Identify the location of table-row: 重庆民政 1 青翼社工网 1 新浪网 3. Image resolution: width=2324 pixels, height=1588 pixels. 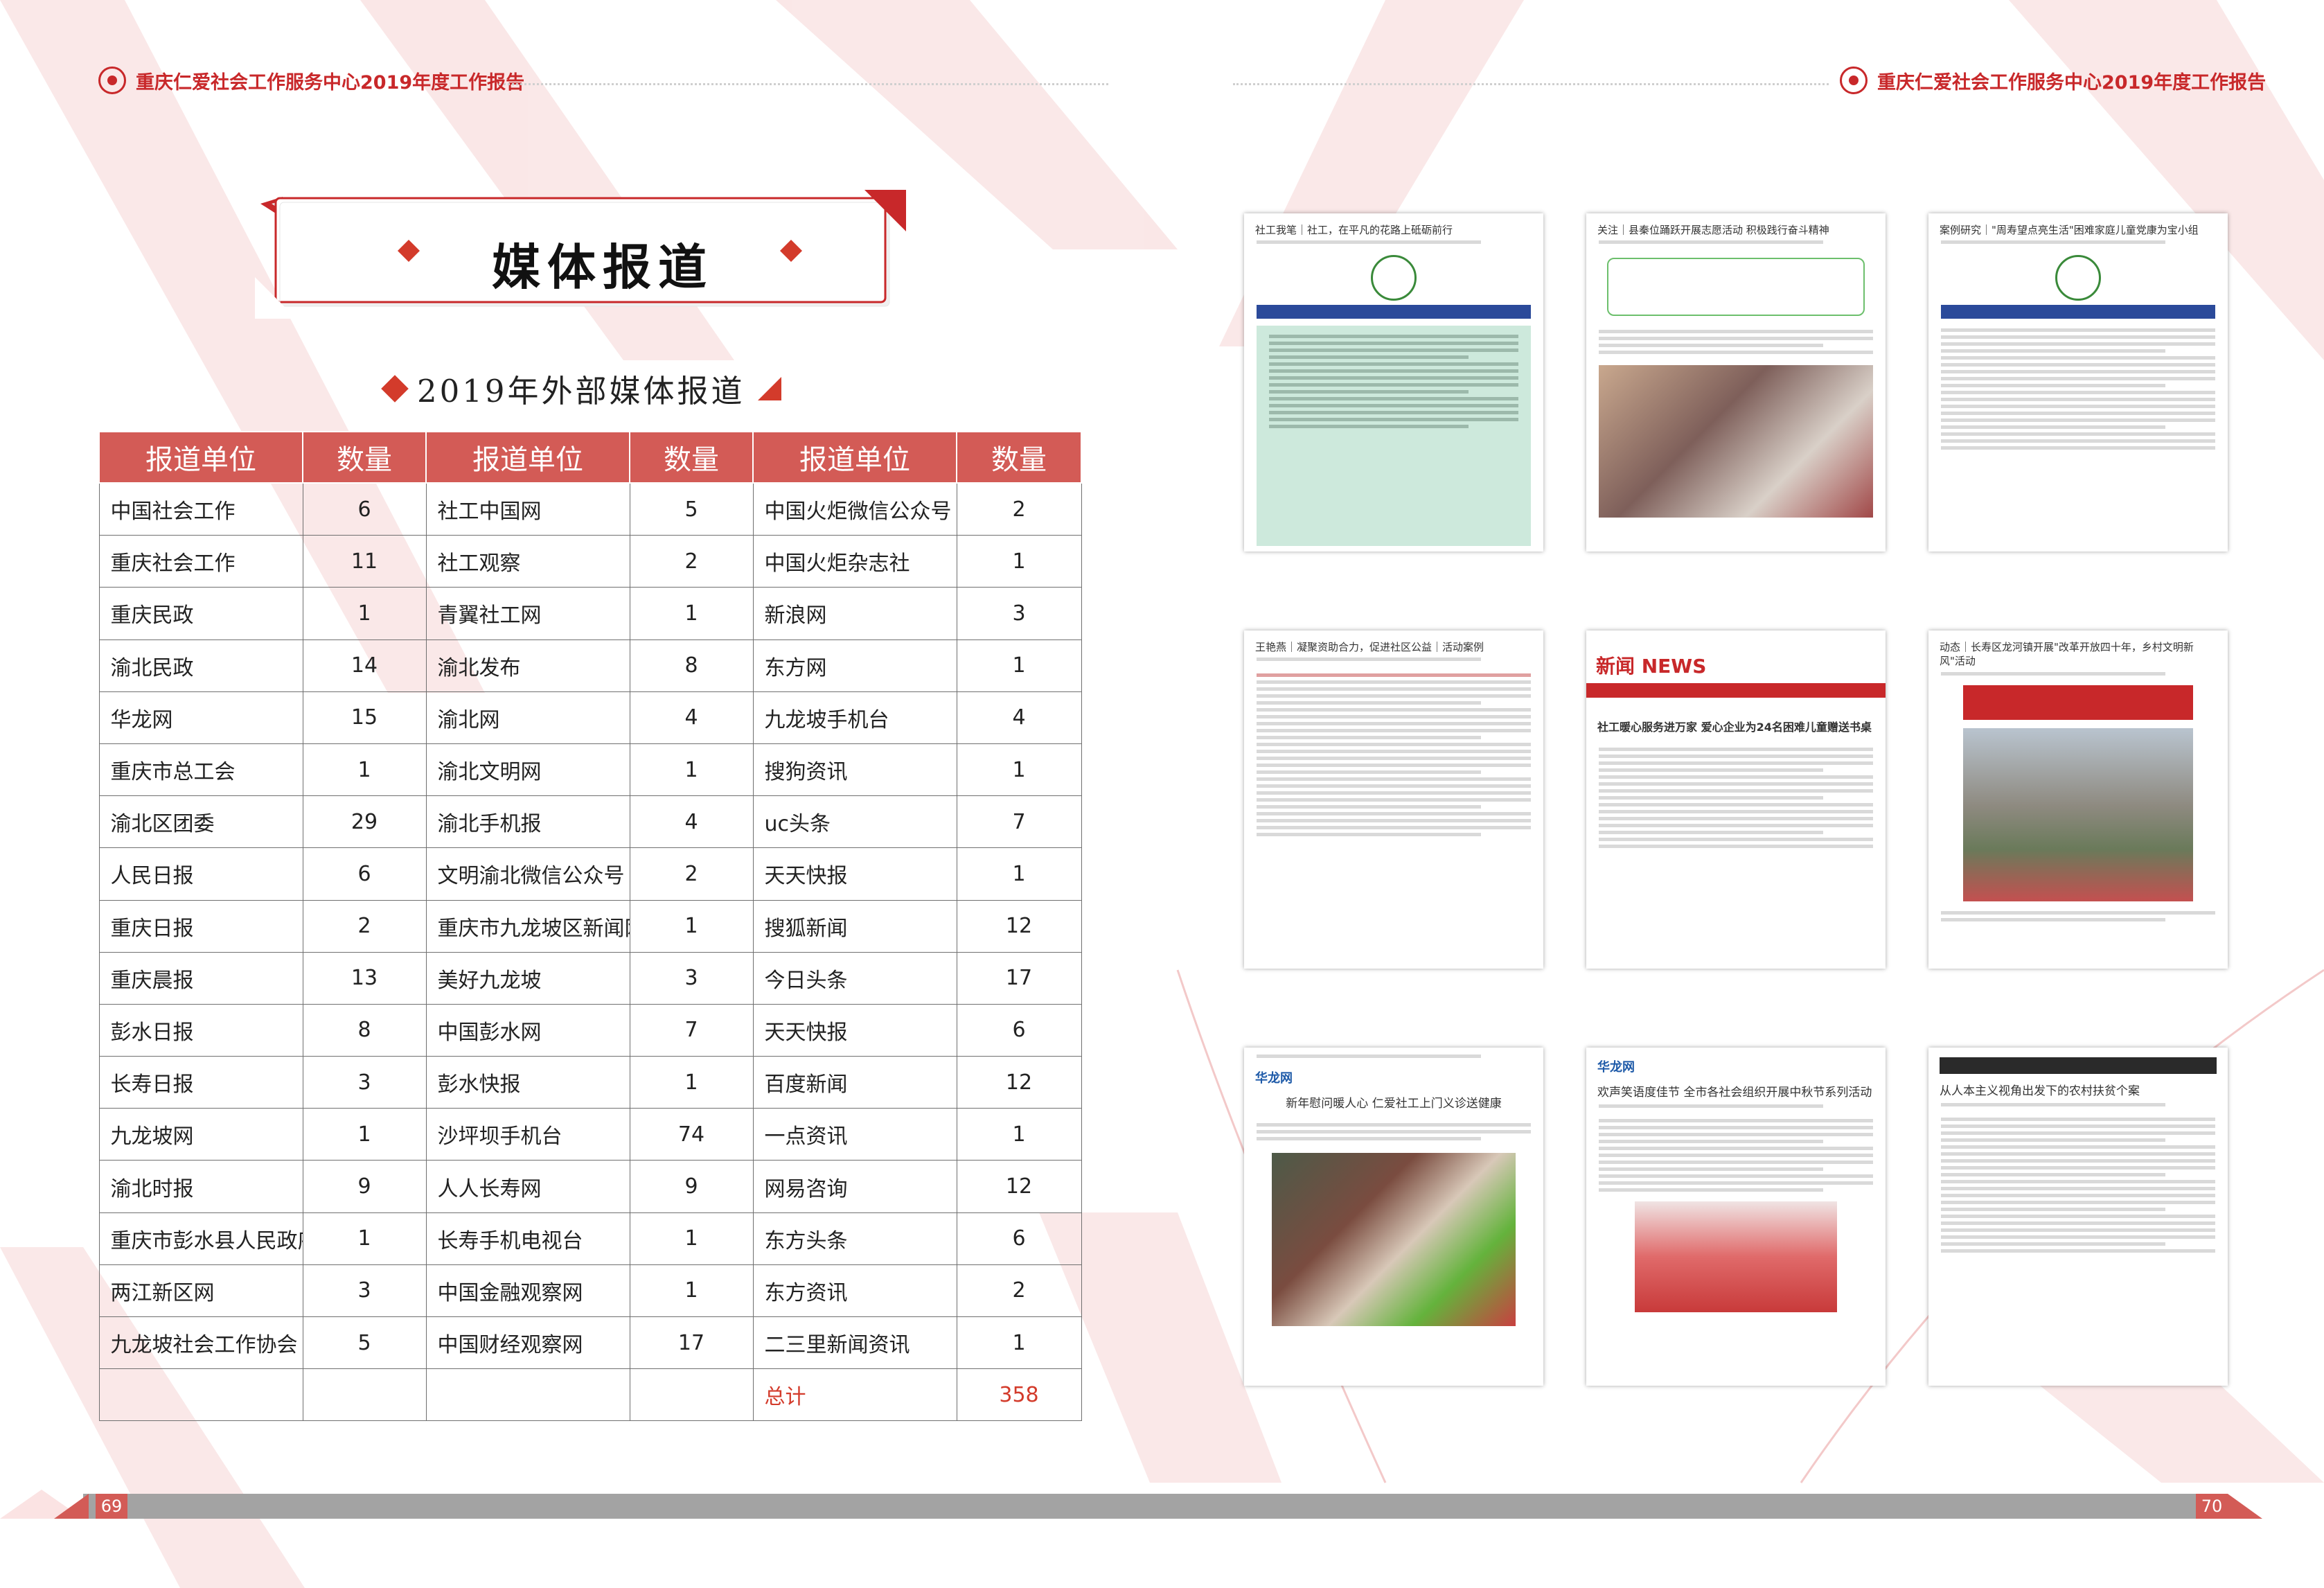
(590, 613).